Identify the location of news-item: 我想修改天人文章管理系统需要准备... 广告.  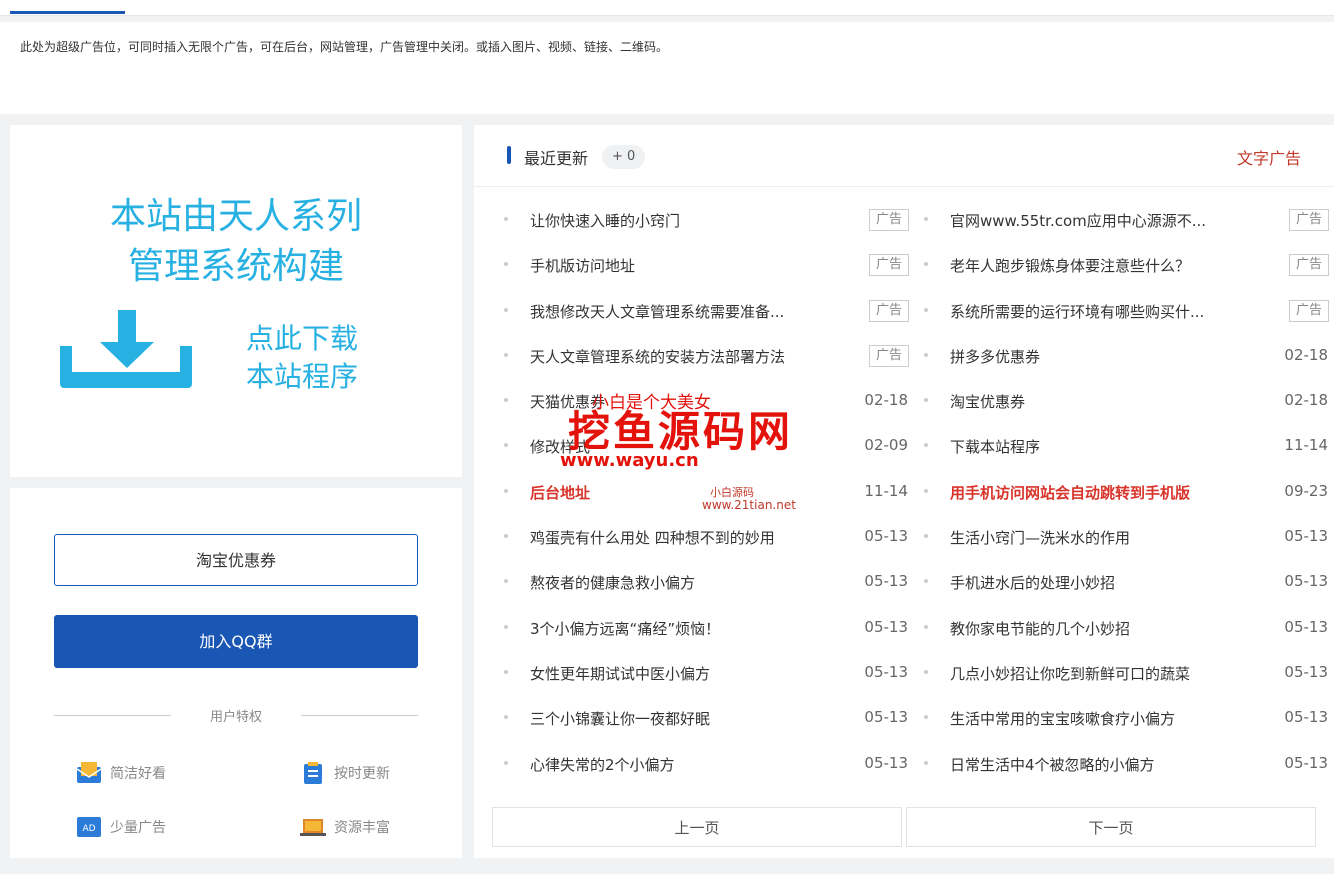
(714, 316).